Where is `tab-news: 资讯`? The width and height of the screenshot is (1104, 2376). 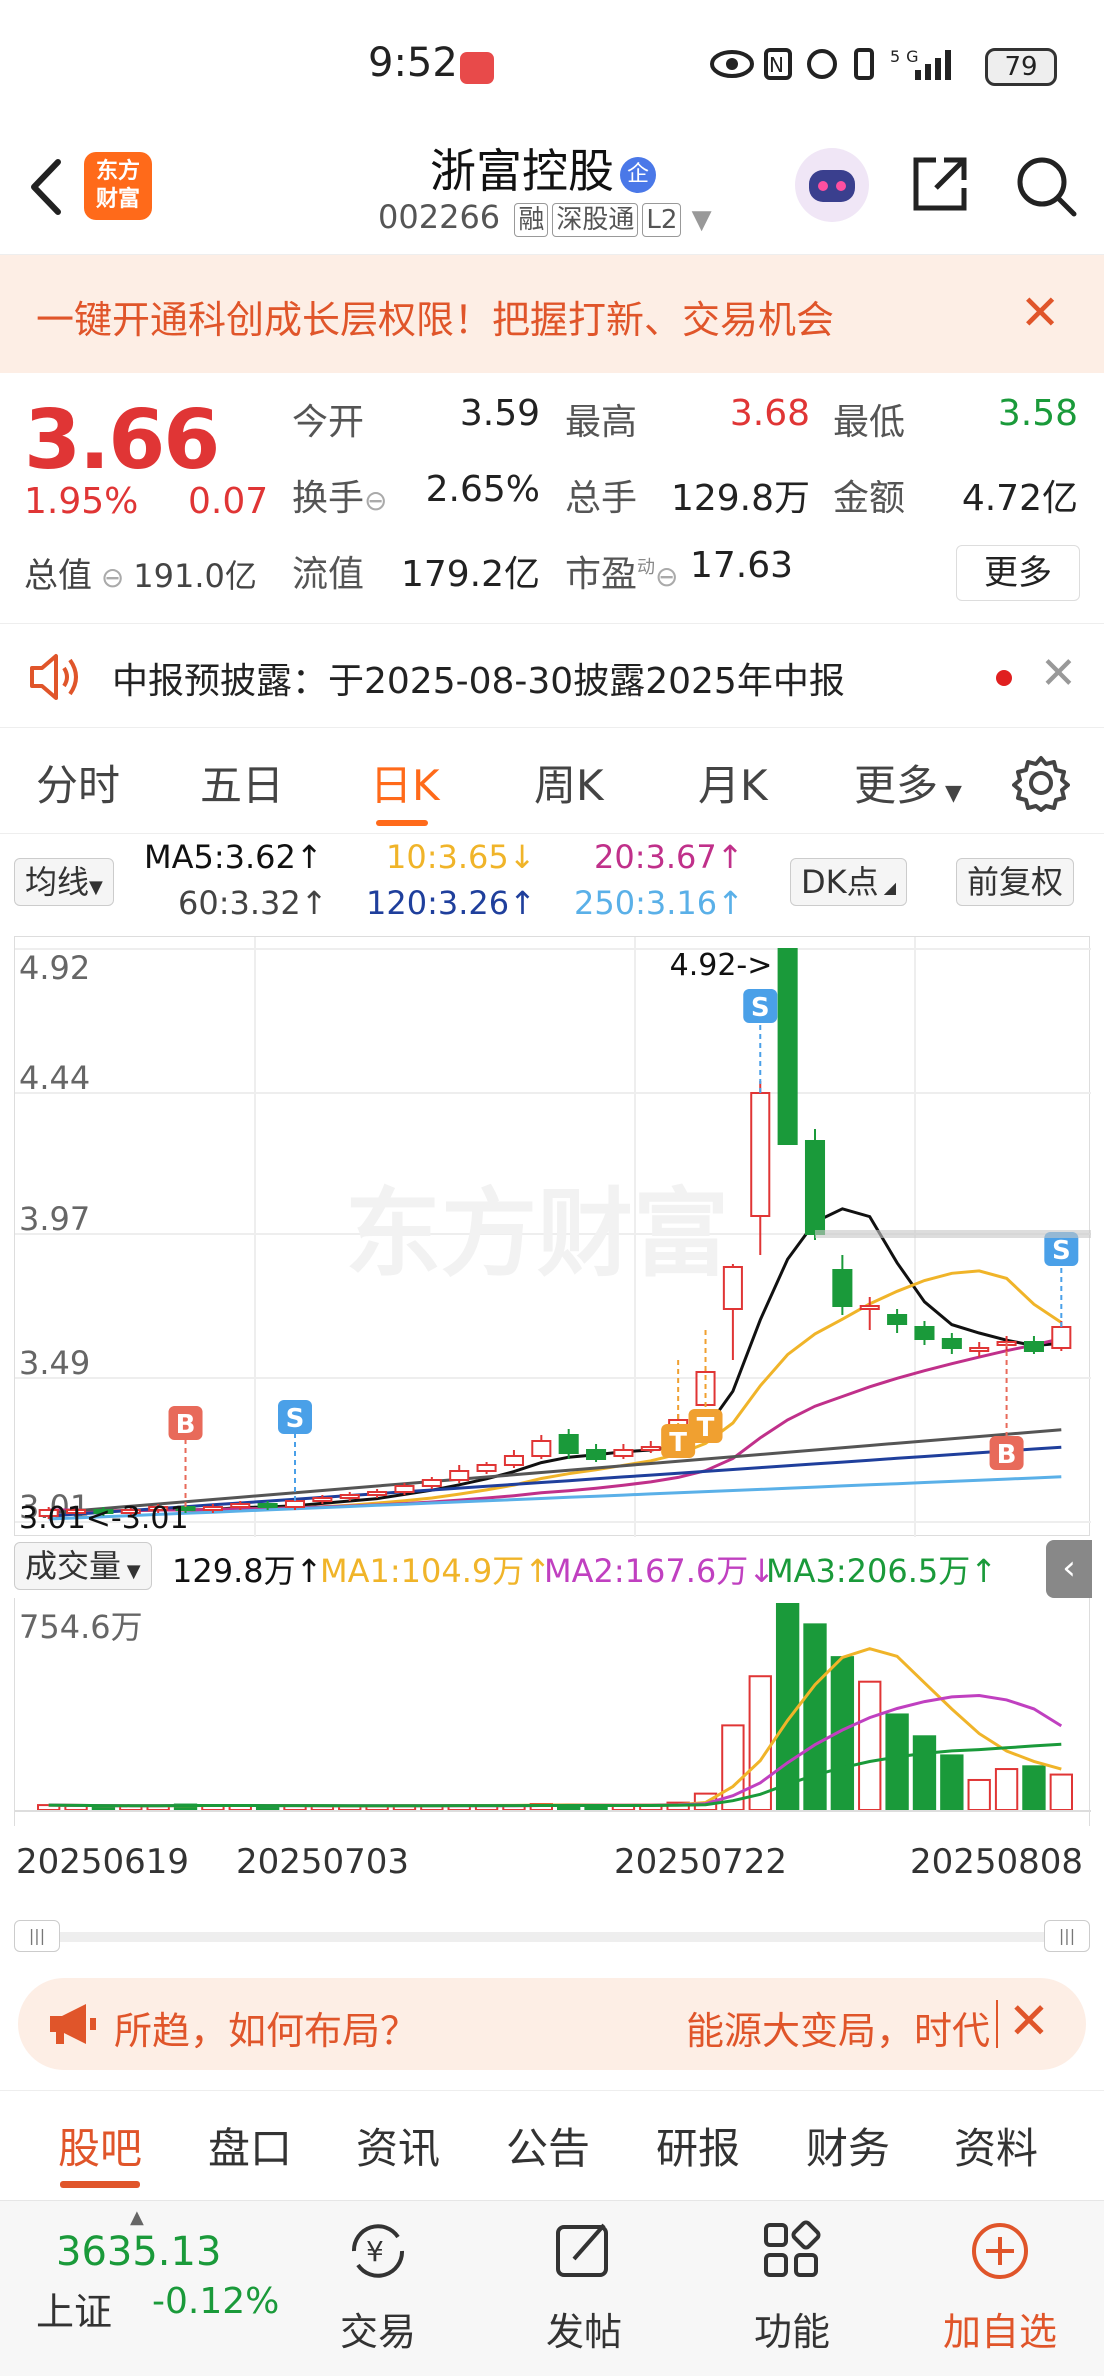
tab-news: 资讯 is located at coordinates (398, 2145).